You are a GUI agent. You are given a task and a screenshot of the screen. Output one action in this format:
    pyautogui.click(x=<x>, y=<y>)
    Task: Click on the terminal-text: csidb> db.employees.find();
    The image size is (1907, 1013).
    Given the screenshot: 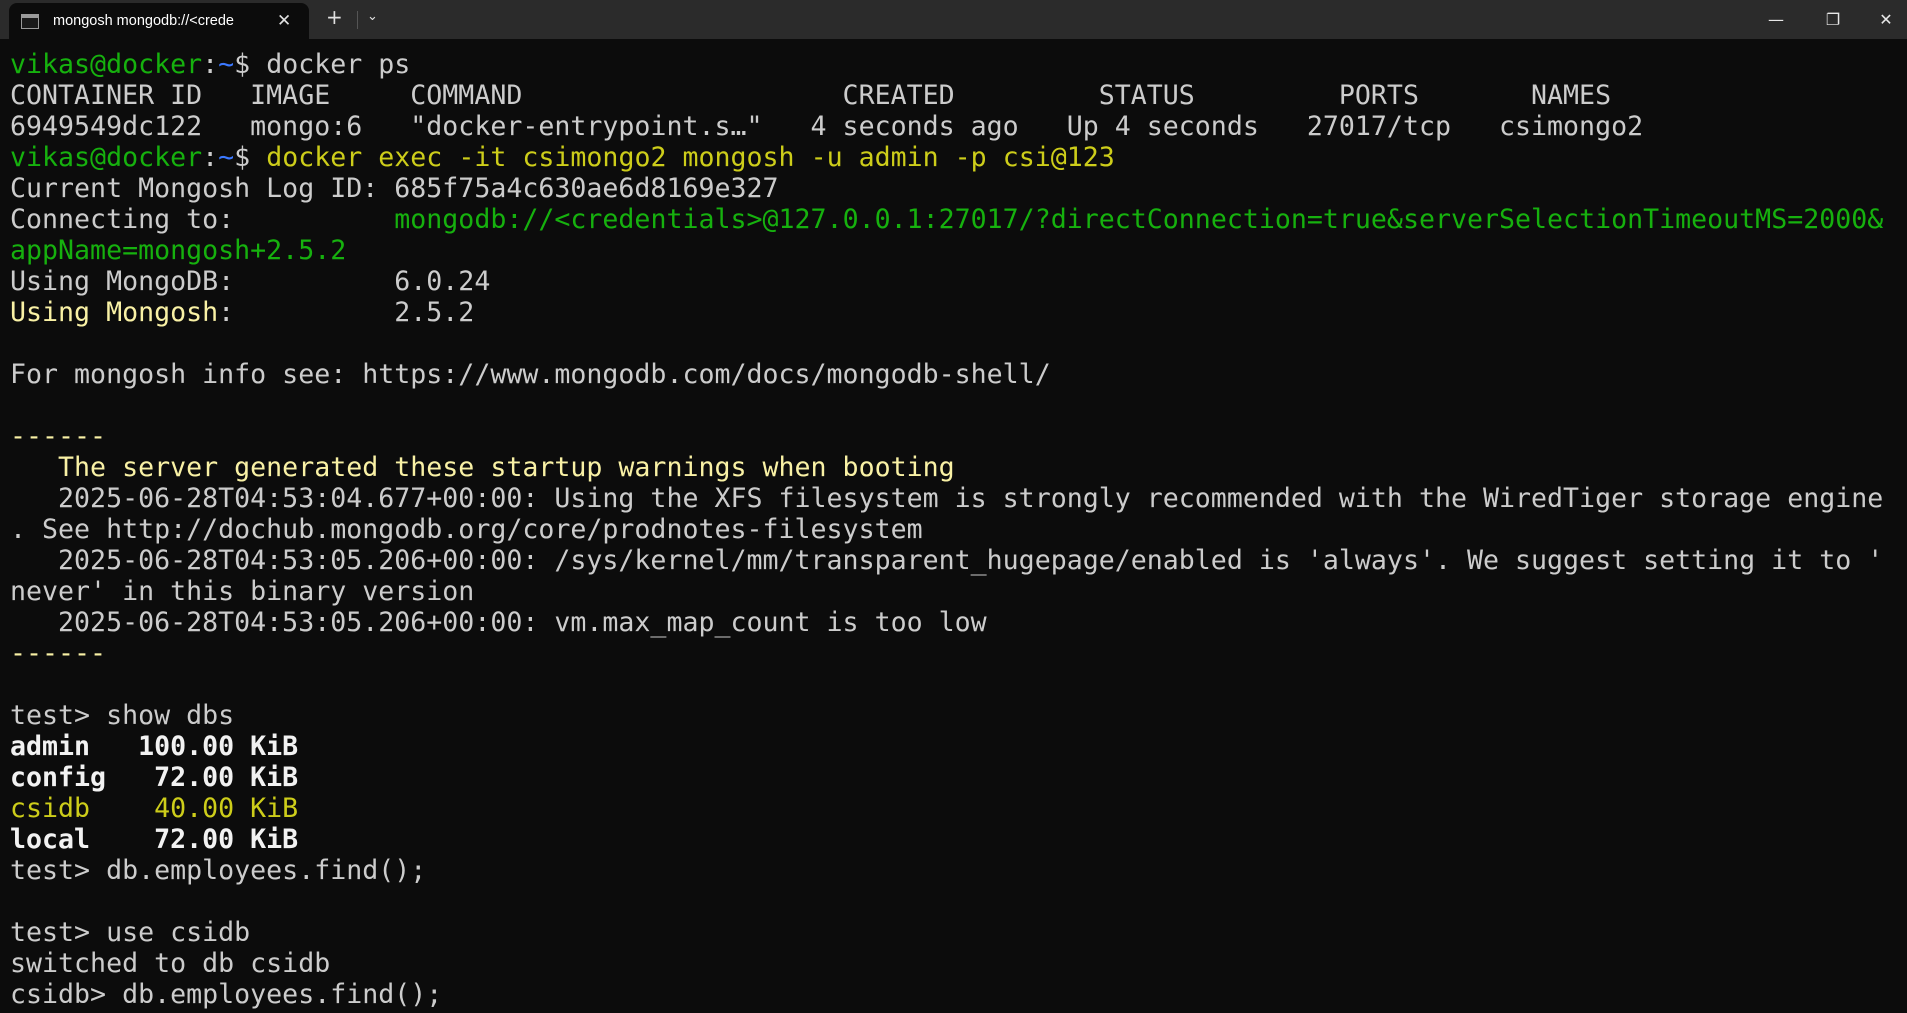 What is the action you would take?
    pyautogui.click(x=226, y=994)
    